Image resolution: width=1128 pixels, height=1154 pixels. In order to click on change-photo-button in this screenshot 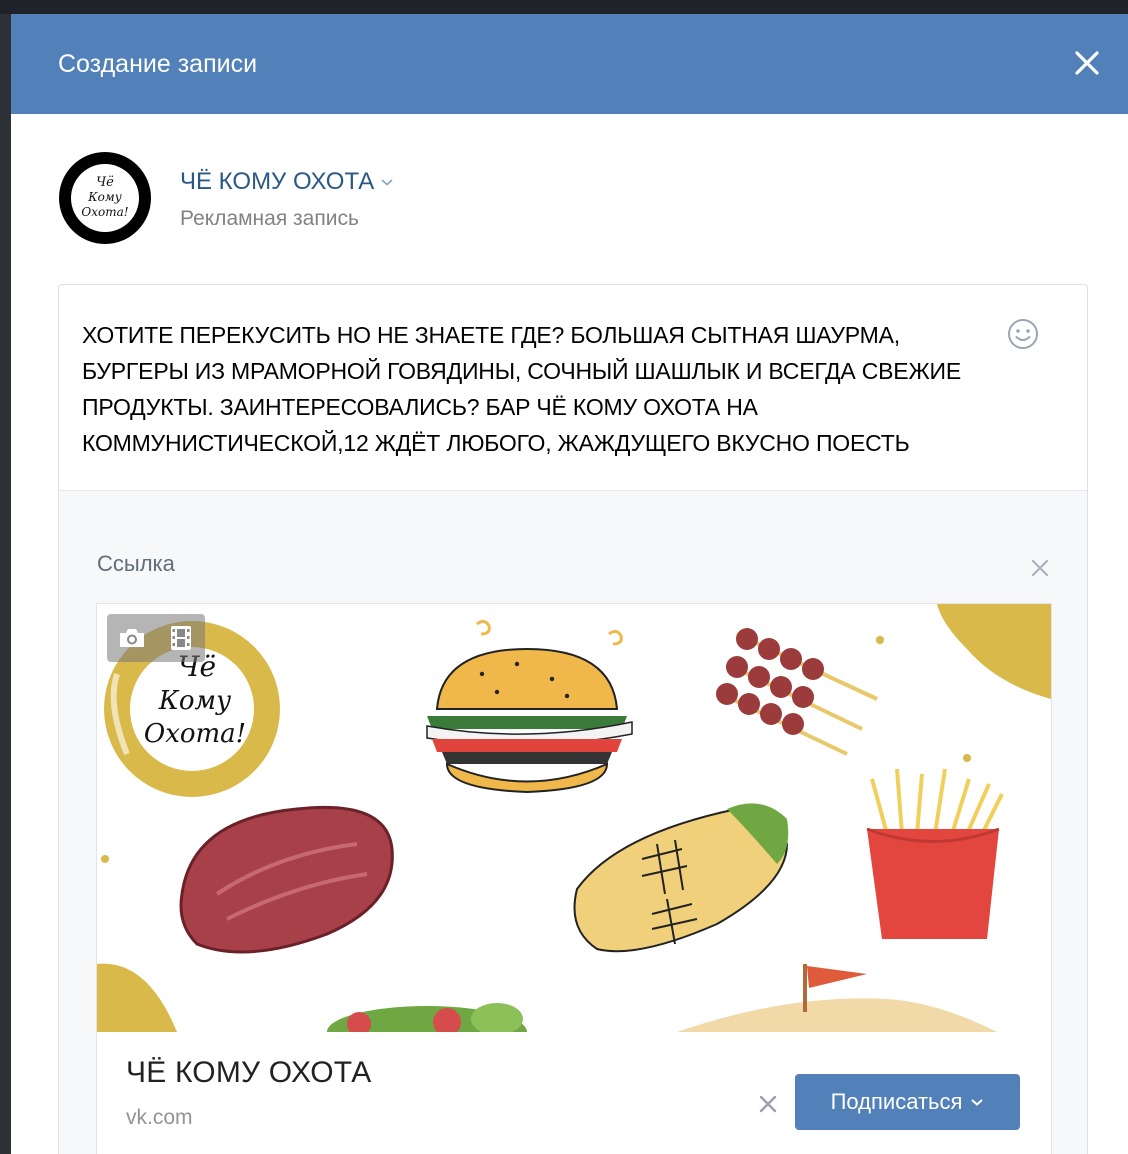, I will do `click(132, 638)`.